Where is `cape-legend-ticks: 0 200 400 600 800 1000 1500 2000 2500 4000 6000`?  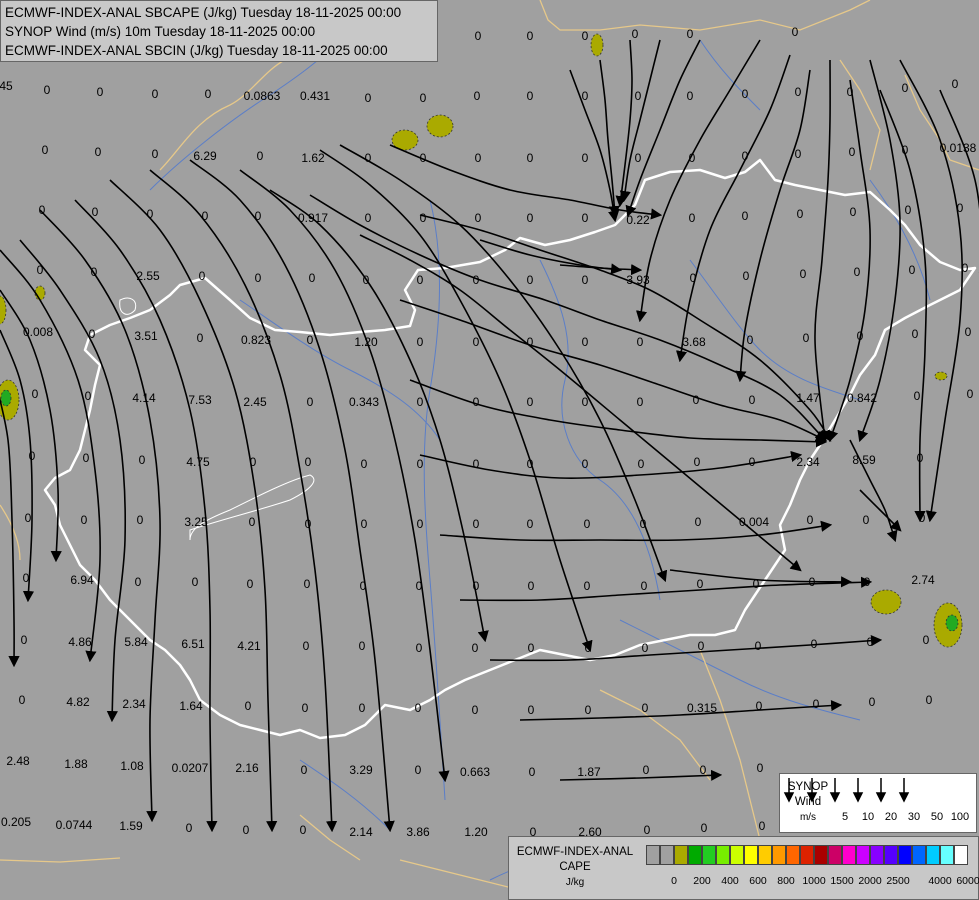 cape-legend-ticks: 0 200 400 600 800 1000 1500 2000 2500 4000 6000 is located at coordinates (812, 882).